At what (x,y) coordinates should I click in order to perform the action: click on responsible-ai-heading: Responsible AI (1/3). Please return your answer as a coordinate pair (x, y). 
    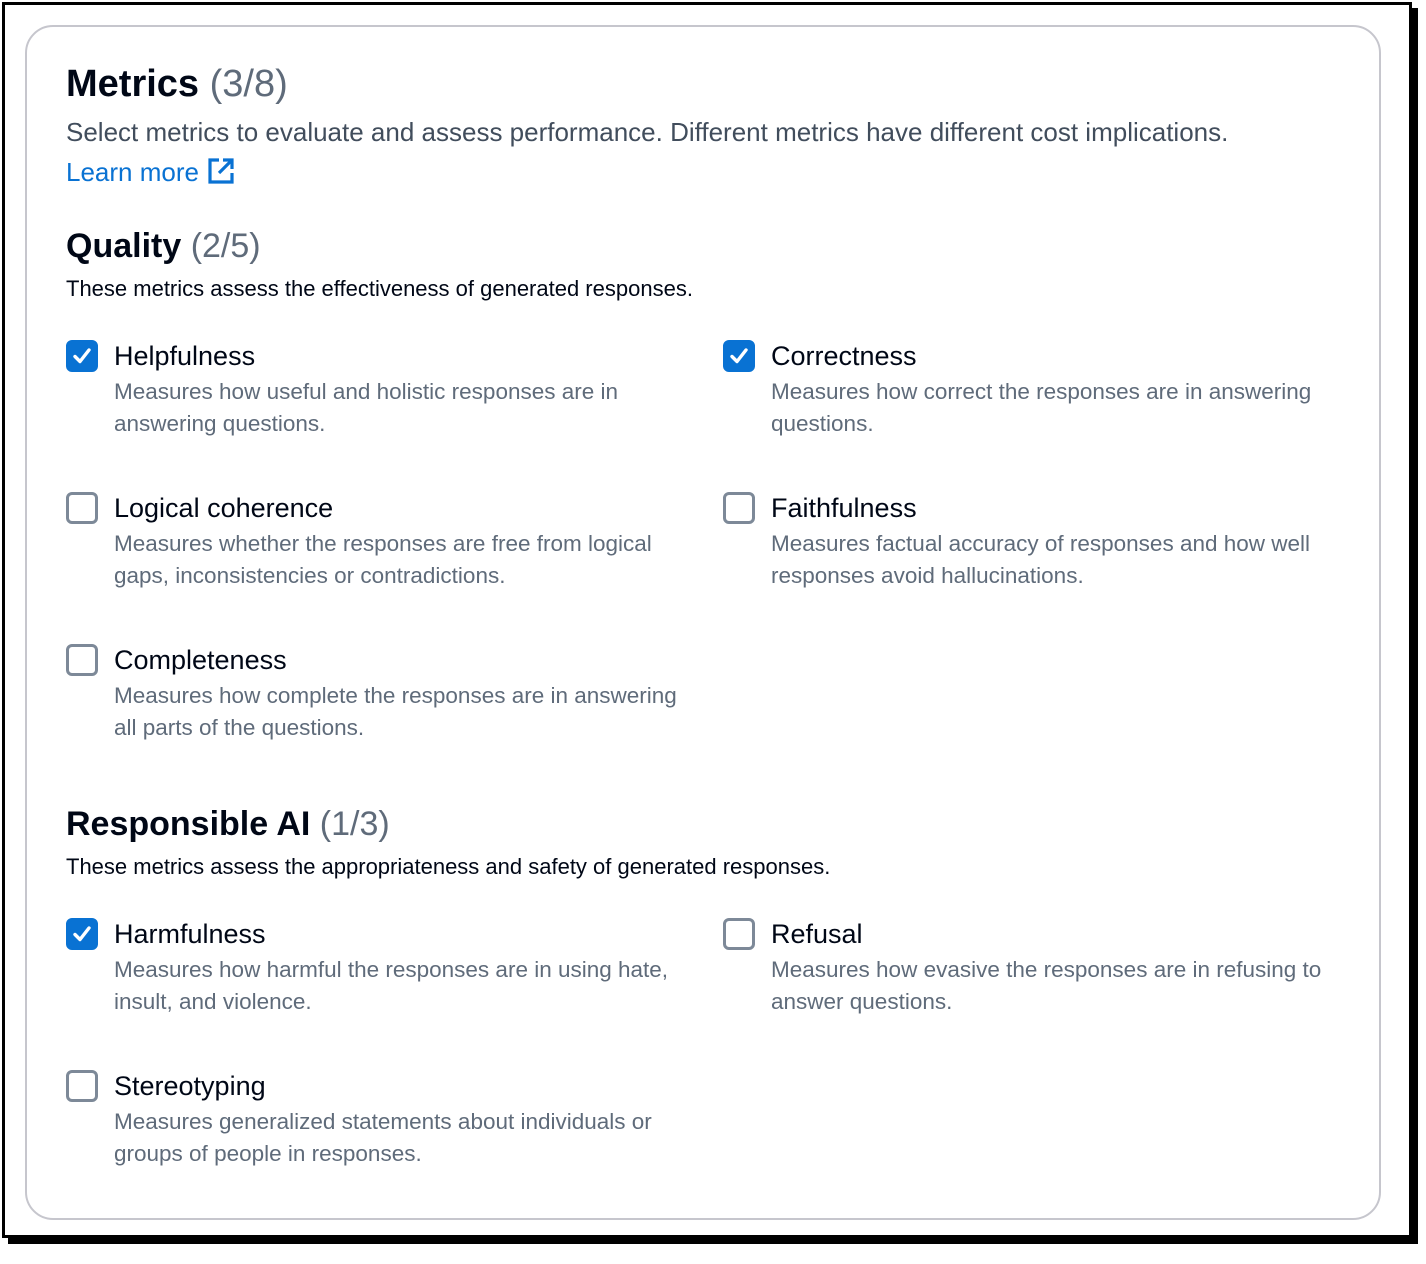
    Looking at the image, I should click on (228, 824).